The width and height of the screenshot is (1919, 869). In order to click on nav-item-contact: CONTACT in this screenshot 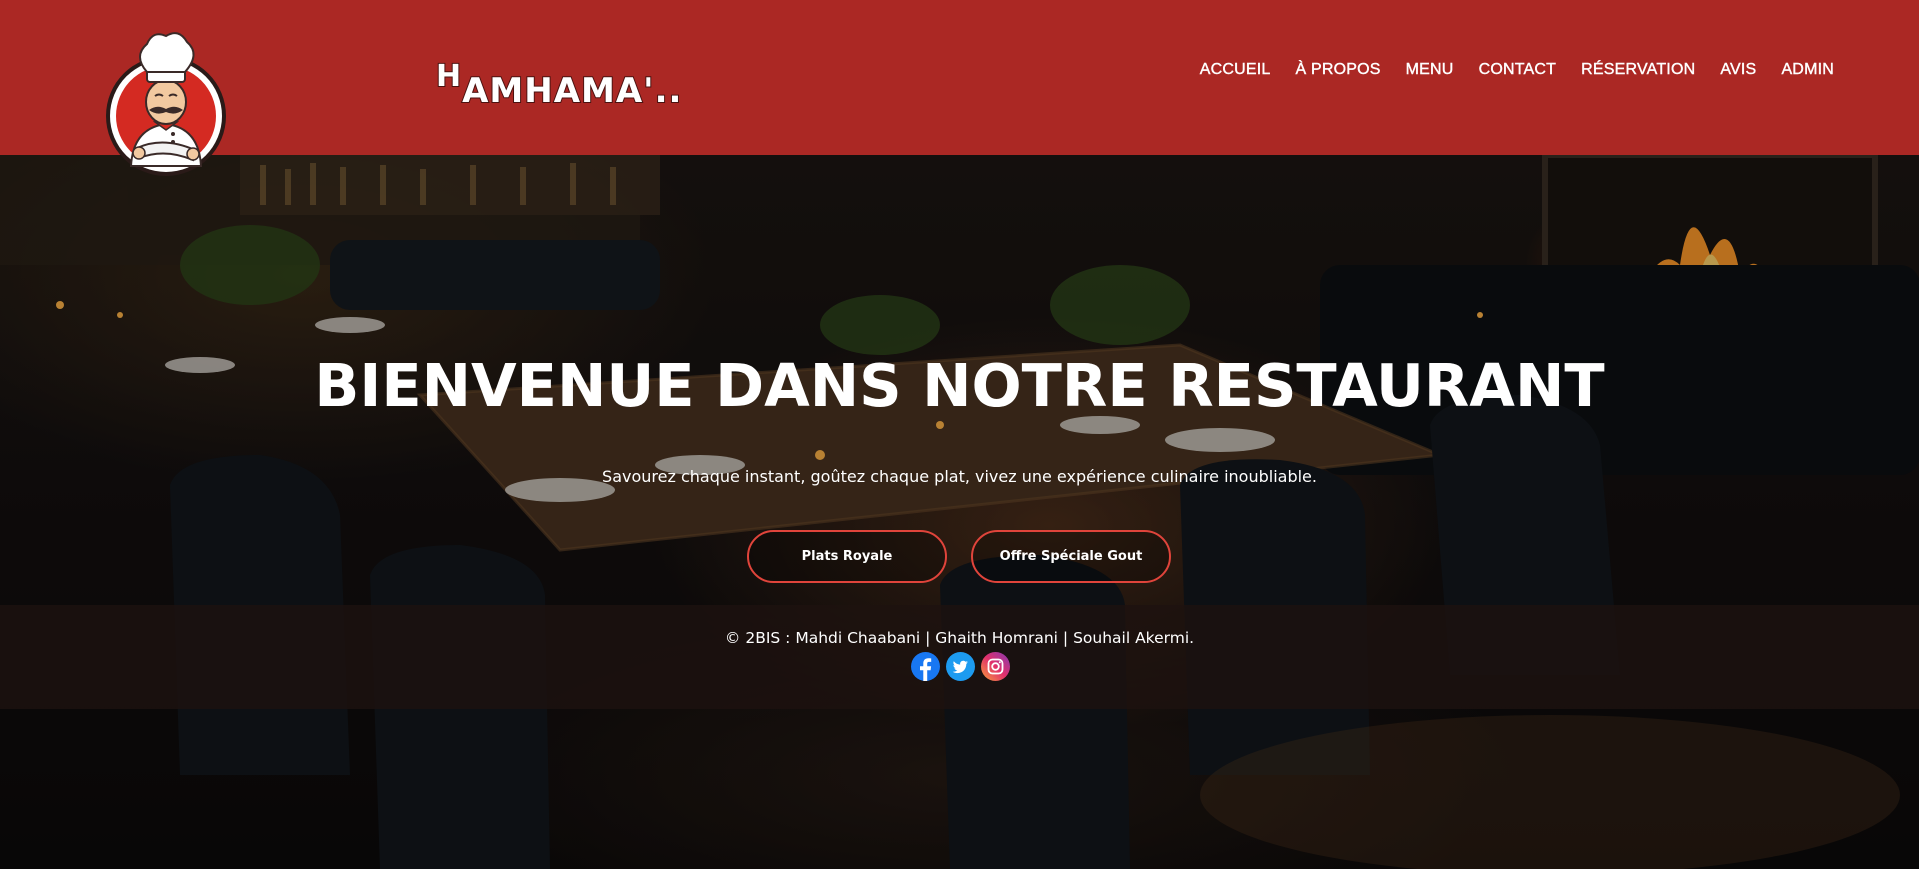, I will do `click(1517, 70)`.